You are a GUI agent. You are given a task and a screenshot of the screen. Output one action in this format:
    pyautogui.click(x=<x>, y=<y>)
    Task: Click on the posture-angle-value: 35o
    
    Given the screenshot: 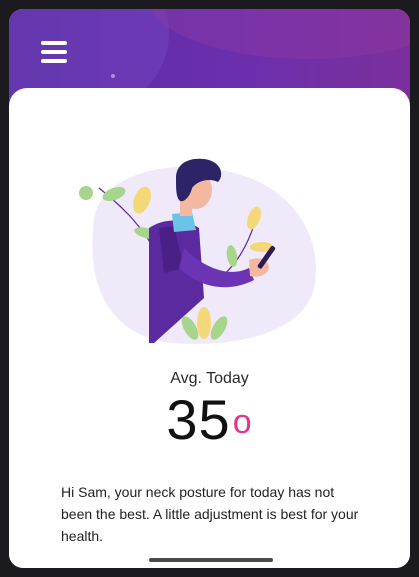 What is the action you would take?
    pyautogui.click(x=209, y=420)
    